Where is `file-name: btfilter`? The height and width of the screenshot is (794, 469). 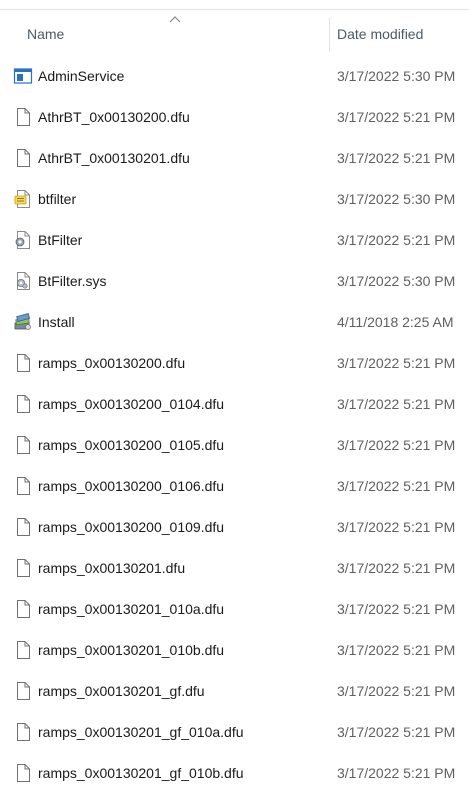
file-name: btfilter is located at coordinates (57, 199).